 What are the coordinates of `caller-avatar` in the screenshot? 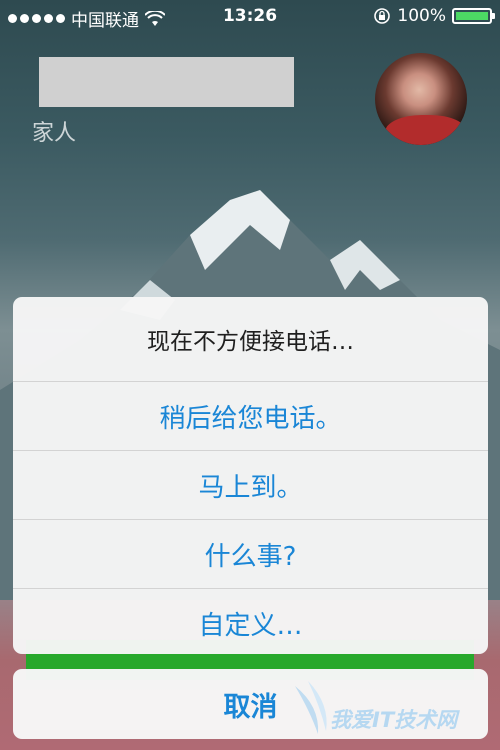 It's located at (421, 99).